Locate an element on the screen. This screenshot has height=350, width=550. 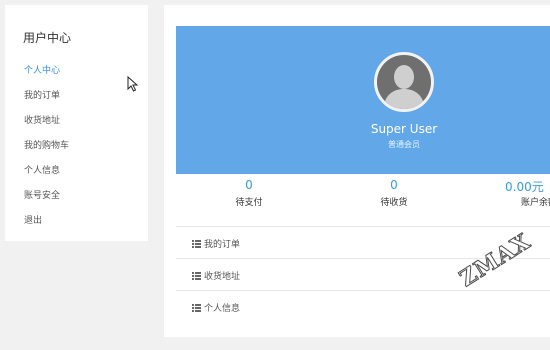
link-personal-info: 个人信息 is located at coordinates (216, 307).